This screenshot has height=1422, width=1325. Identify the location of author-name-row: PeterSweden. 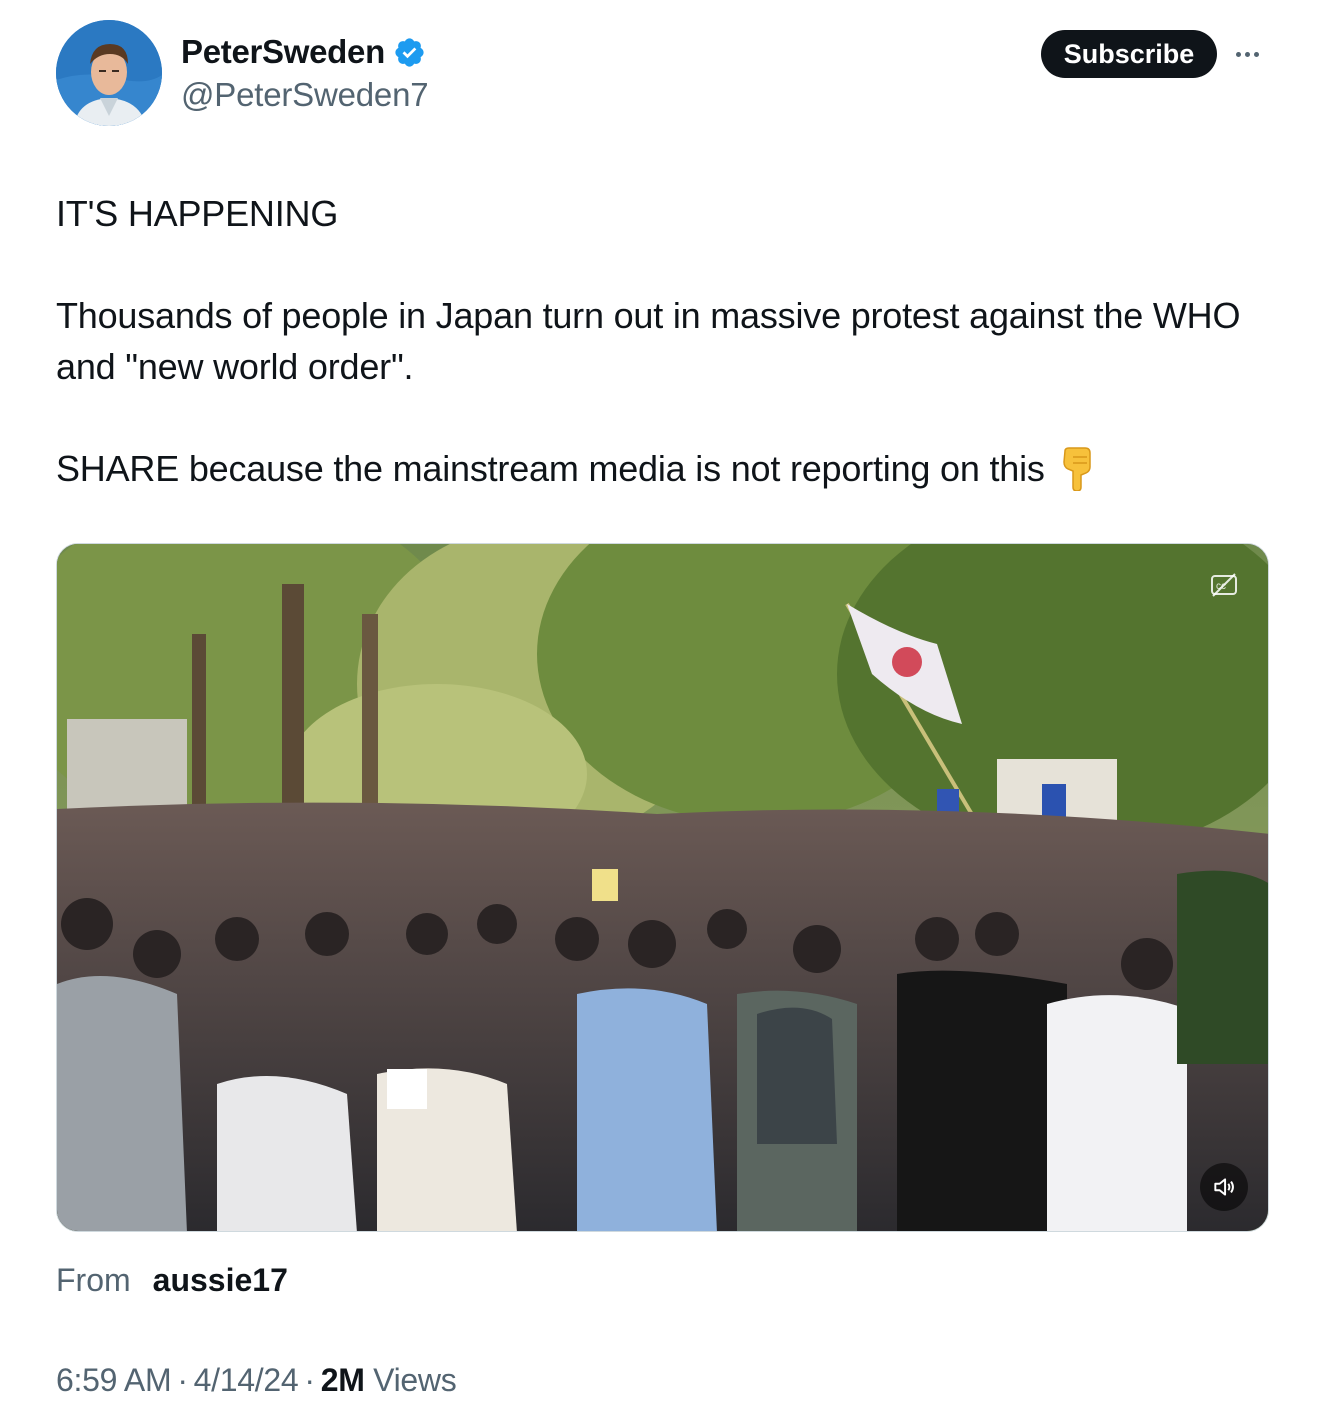
(303, 52).